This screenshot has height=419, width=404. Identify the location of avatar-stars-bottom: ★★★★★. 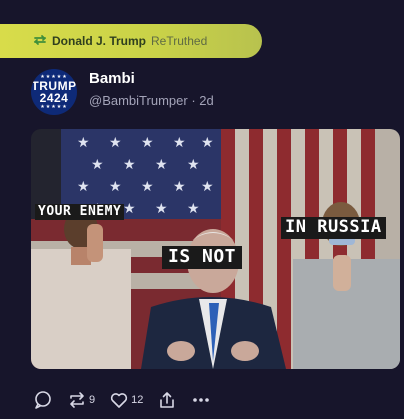
(54, 107).